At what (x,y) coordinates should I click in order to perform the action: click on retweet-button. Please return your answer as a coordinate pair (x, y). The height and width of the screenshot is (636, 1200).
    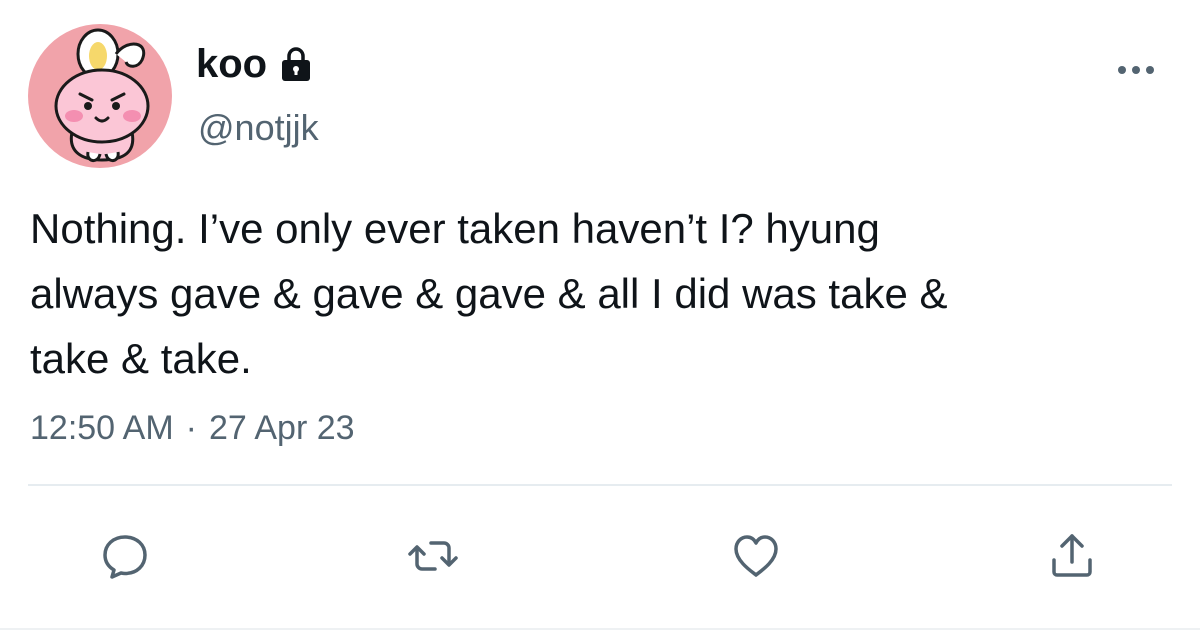
    Looking at the image, I should click on (433, 556).